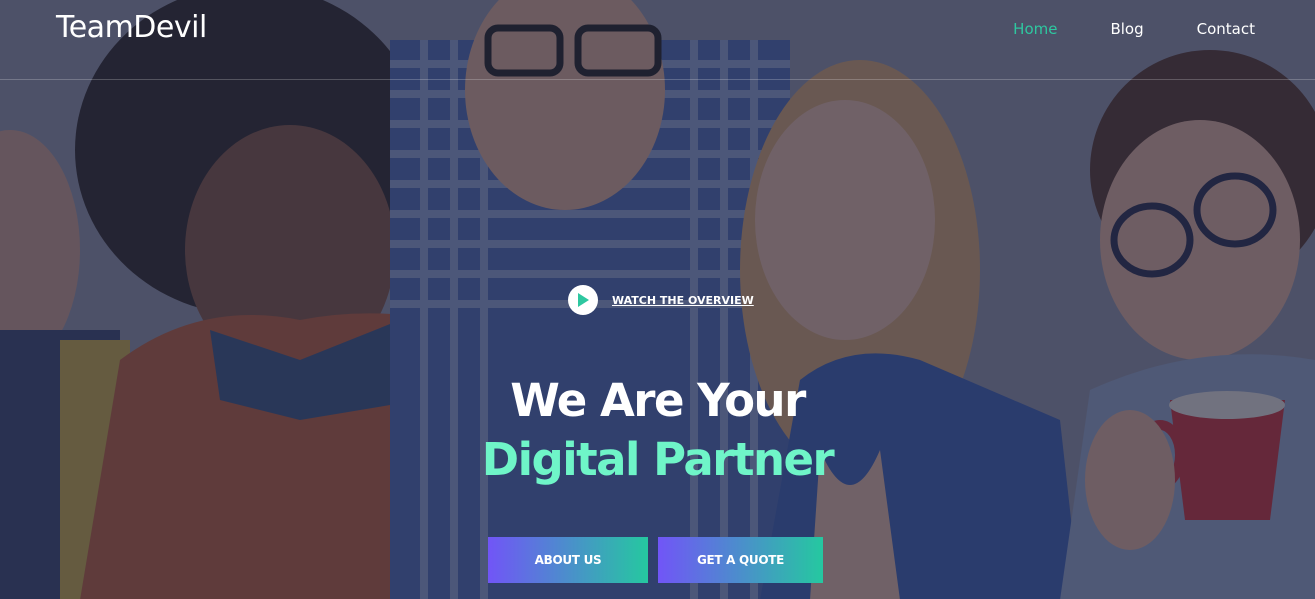  I want to click on hero-headline-line2: Digital Partner, so click(658, 459).